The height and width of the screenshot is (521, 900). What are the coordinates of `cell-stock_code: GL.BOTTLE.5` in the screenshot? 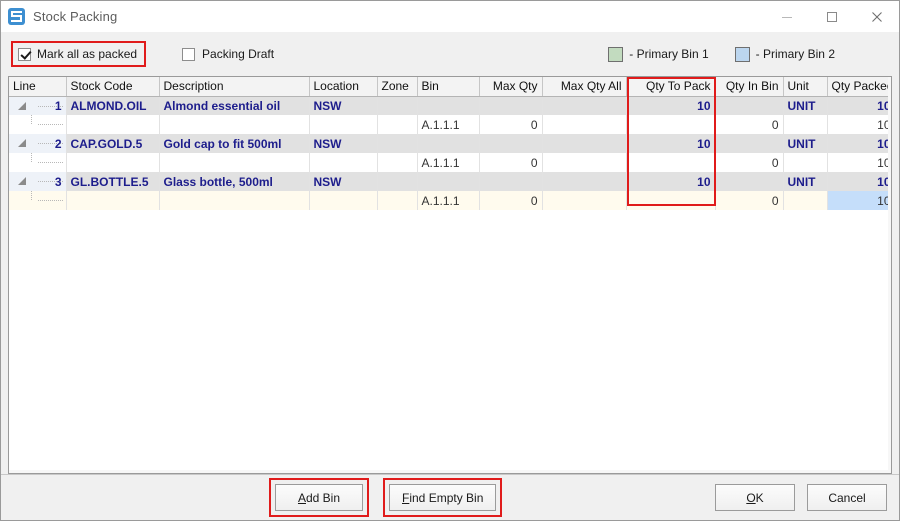 It's located at (113, 181).